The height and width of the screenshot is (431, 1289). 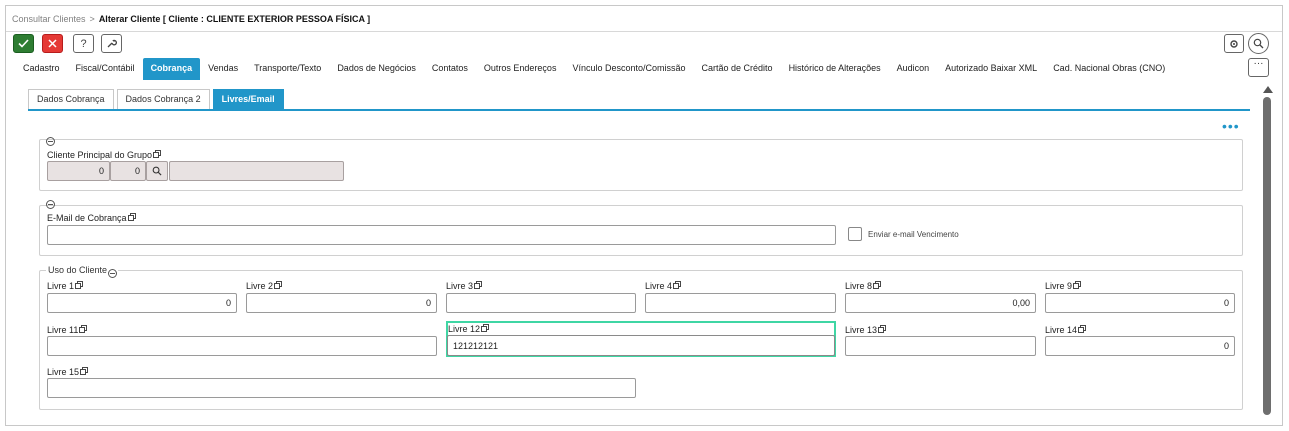 I want to click on tab-livres-email: Livres/Email, so click(x=248, y=99).